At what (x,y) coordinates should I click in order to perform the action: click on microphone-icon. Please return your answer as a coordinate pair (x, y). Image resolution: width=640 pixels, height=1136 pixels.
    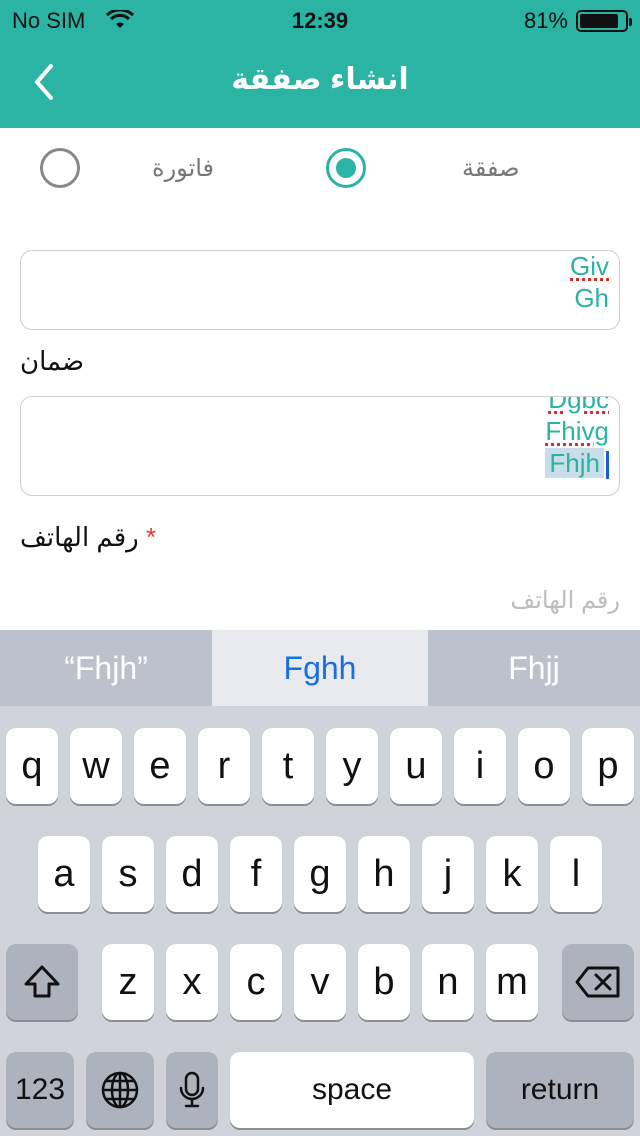
    Looking at the image, I should click on (192, 1089).